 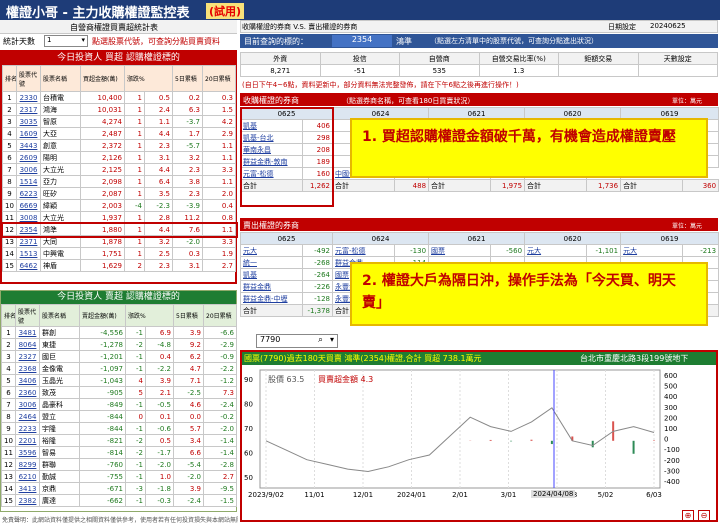 What do you see at coordinates (102, 500) in the screenshot?
I see `amount-cell: -662` at bounding box center [102, 500].